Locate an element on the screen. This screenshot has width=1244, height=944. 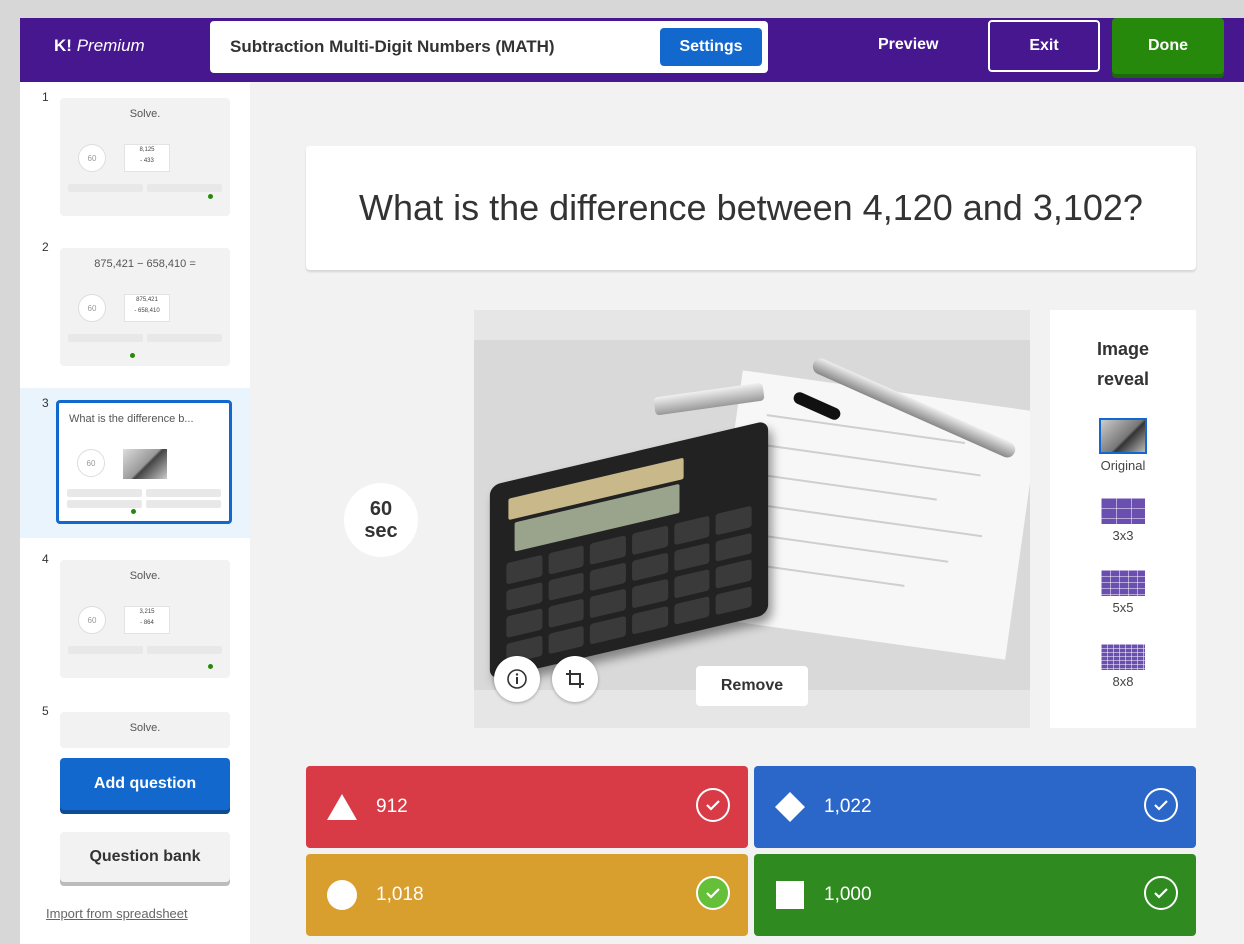
reveal-option-8x8: 8x8 is located at coordinates (1123, 666).